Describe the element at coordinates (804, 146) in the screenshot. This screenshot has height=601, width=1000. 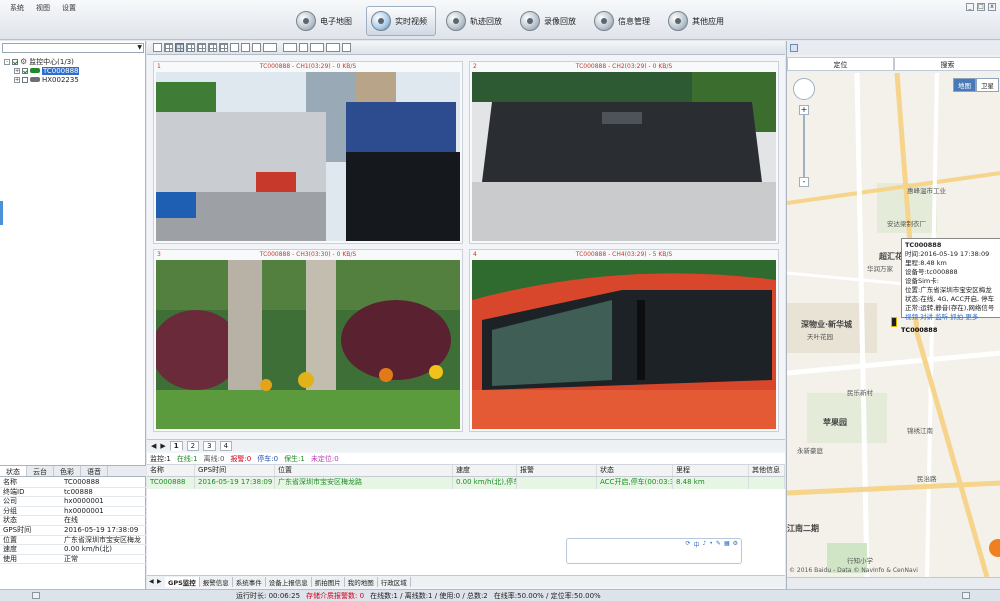
I see `zoom-slider` at that location.